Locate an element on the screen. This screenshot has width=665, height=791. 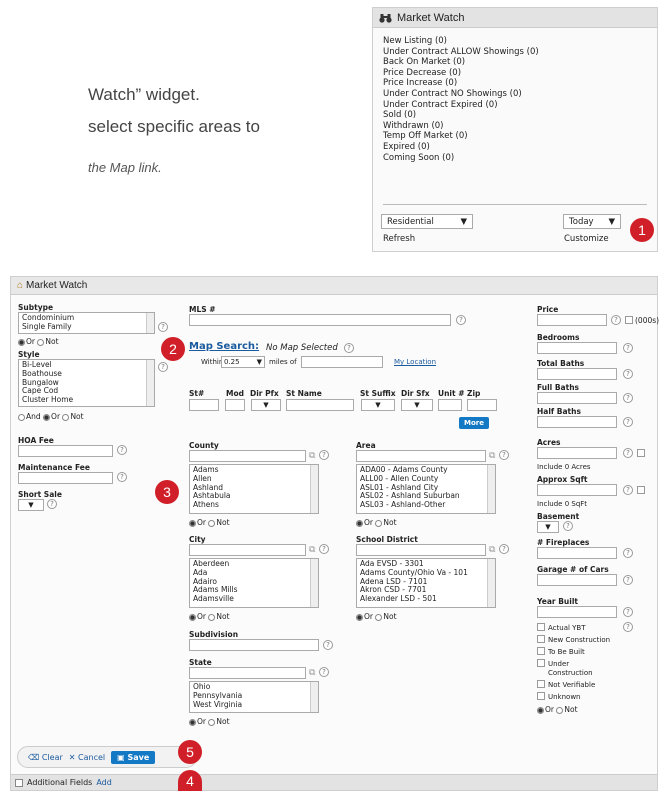
approx-sqft-input is located at coordinates (577, 490).